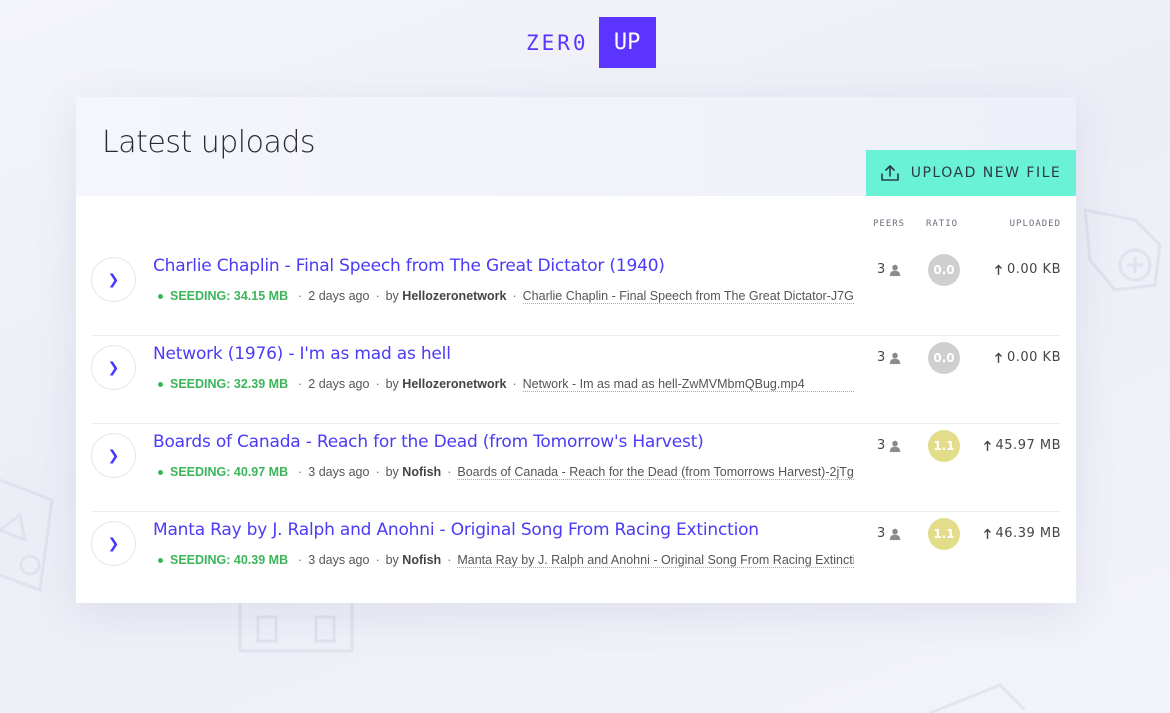 Image resolution: width=1170 pixels, height=713 pixels. Describe the element at coordinates (1028, 533) in the screenshot. I see `uploaded-value: 46.39 MB` at that location.